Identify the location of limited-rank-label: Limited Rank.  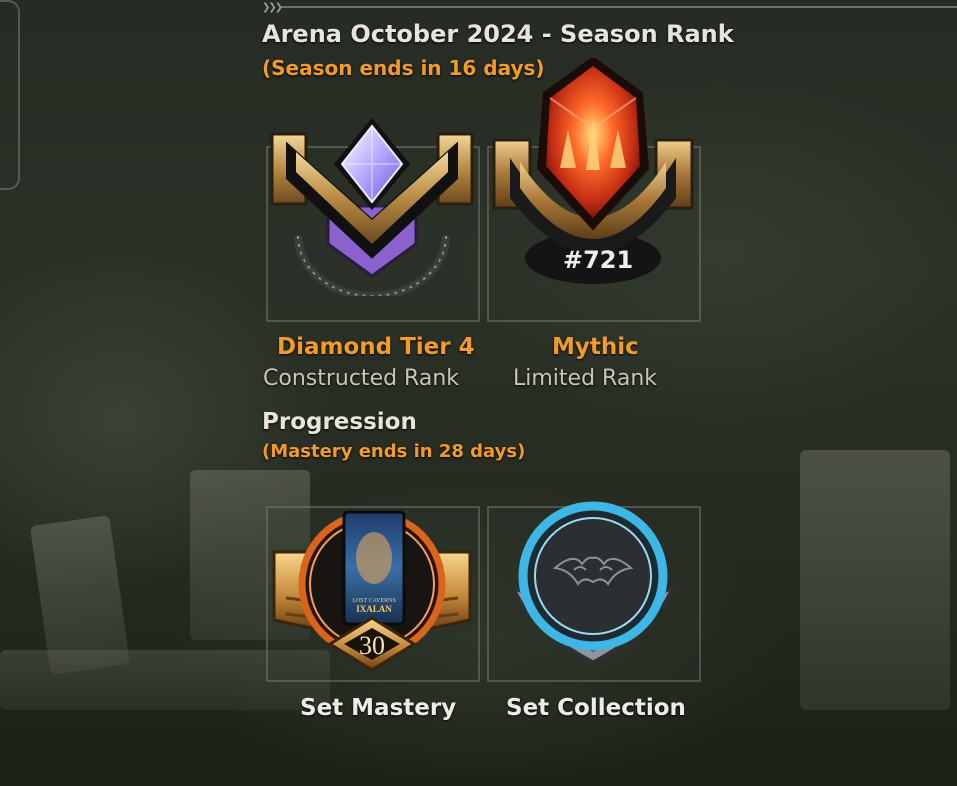
(585, 378).